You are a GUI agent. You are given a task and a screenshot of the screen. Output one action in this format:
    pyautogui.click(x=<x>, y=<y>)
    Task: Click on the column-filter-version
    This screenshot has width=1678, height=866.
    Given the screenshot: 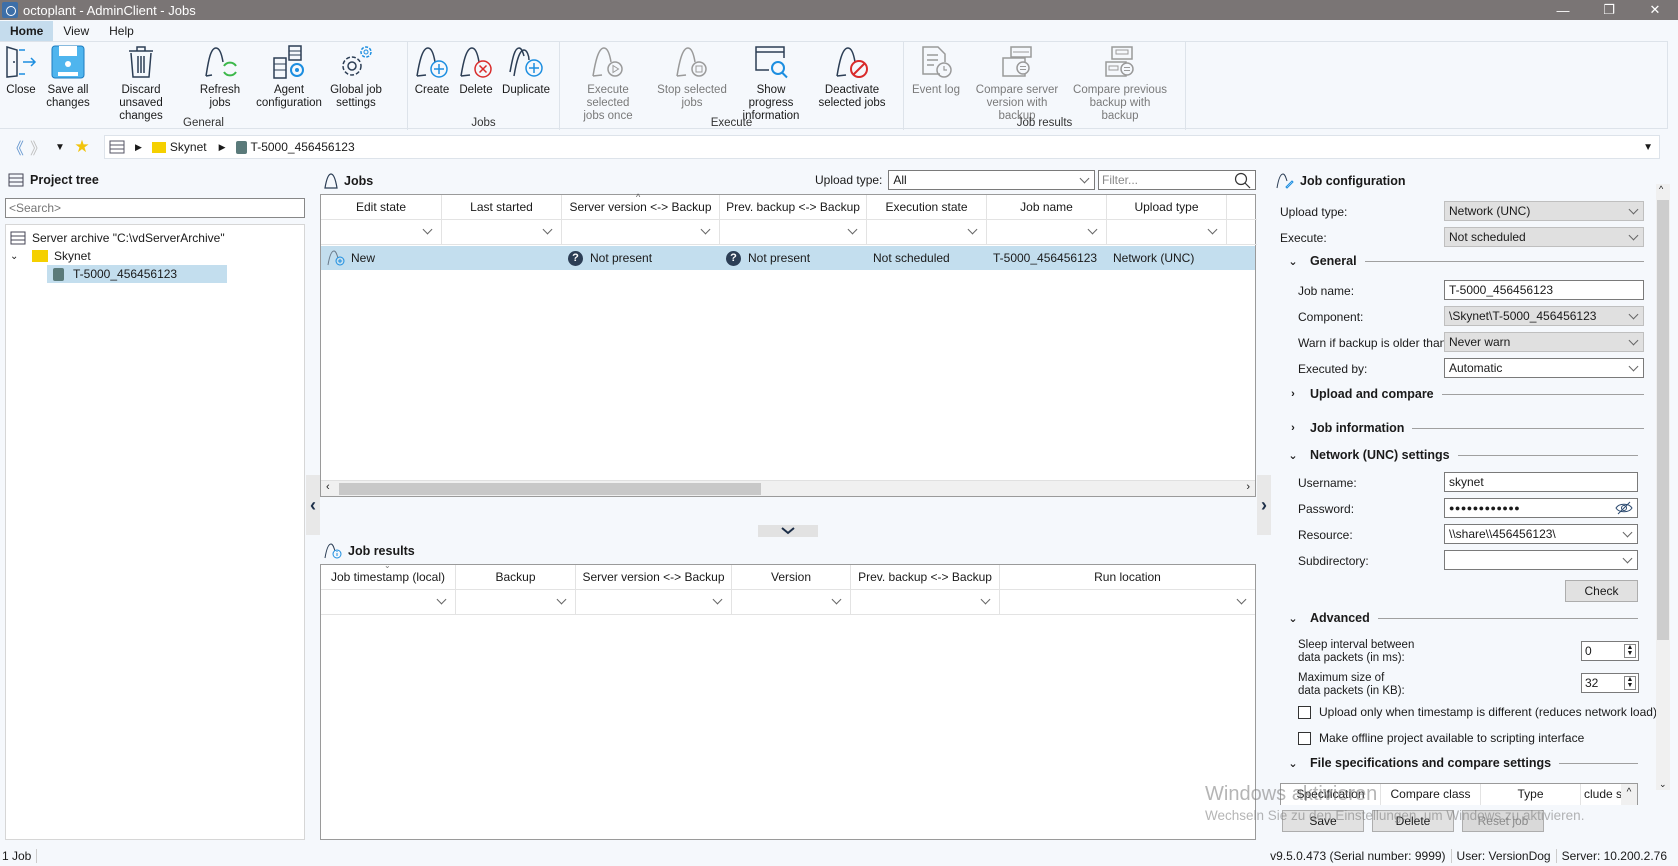 What is the action you would take?
    pyautogui.click(x=791, y=602)
    